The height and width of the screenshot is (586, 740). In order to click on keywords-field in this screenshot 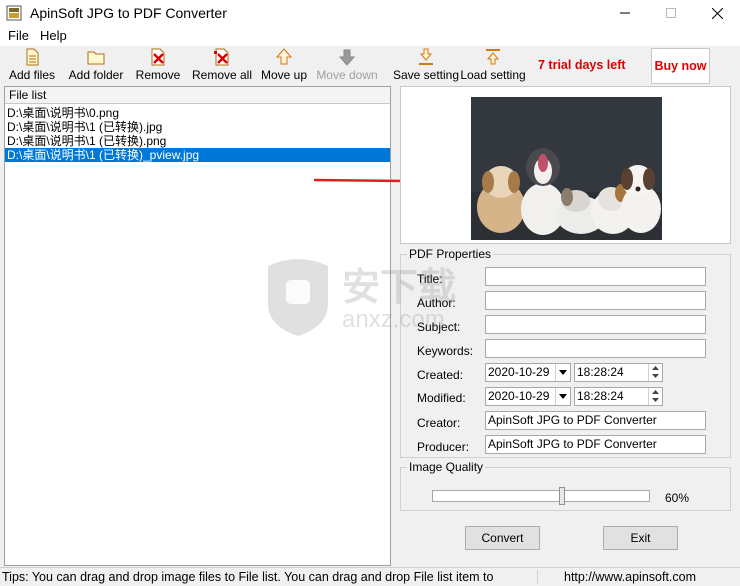, I will do `click(595, 348)`.